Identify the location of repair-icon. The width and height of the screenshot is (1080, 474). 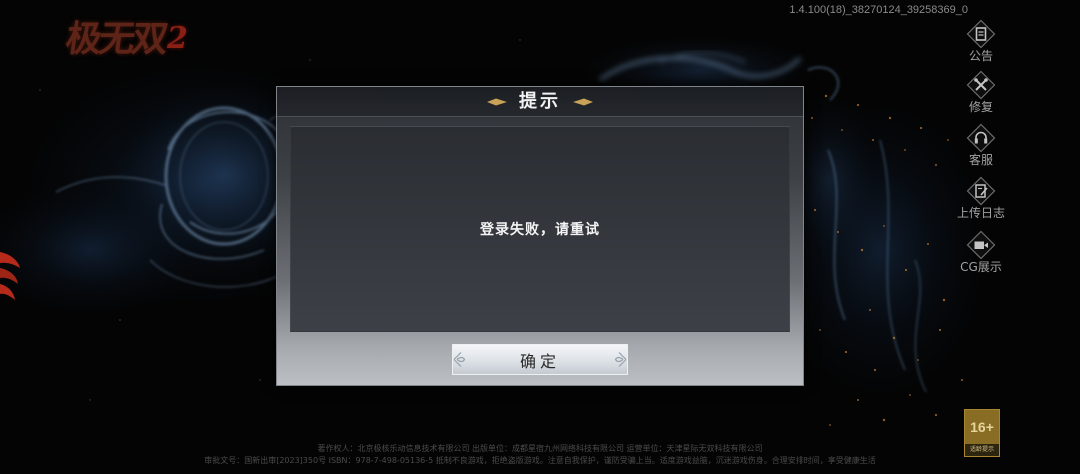
(981, 85).